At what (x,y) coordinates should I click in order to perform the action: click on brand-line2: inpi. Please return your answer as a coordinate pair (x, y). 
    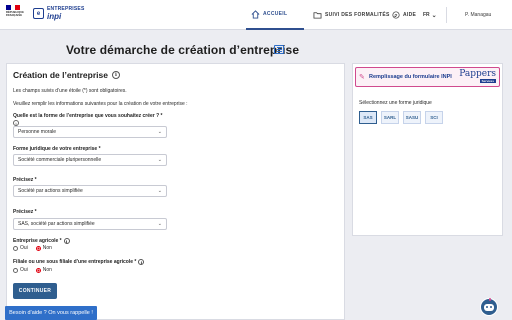
    Looking at the image, I should click on (54, 16).